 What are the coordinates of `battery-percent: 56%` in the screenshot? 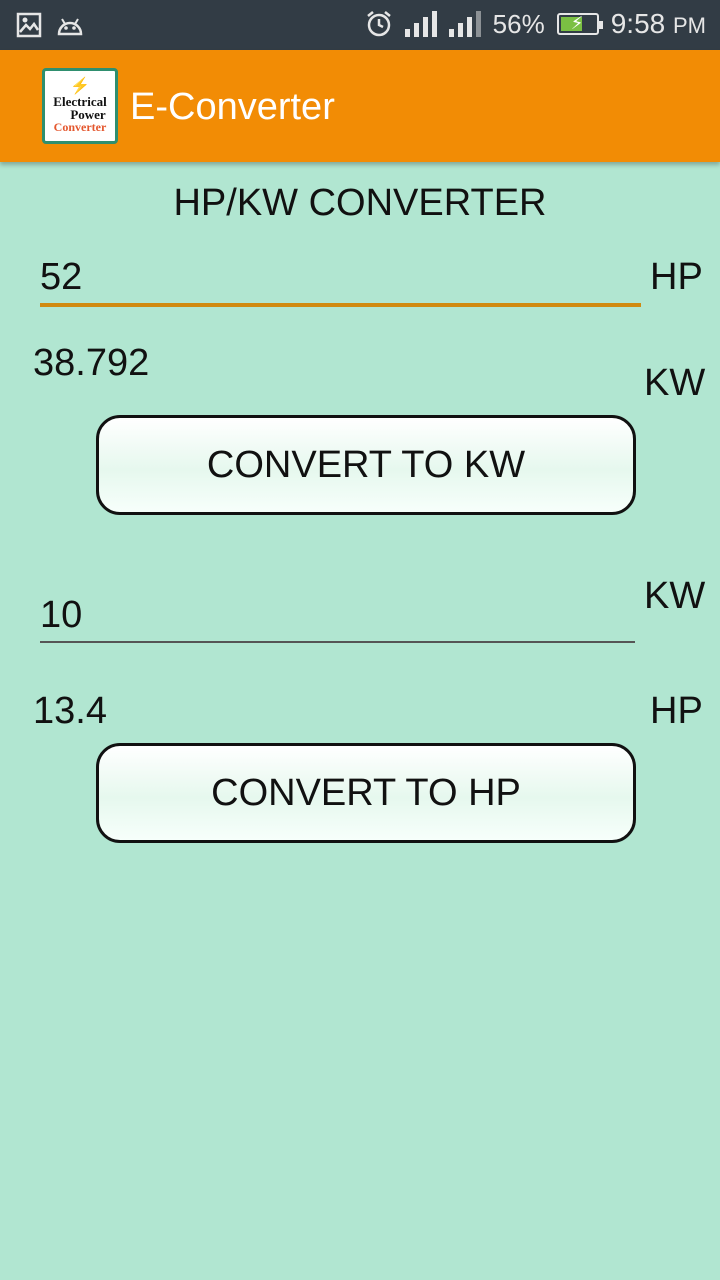 It's located at (518, 23).